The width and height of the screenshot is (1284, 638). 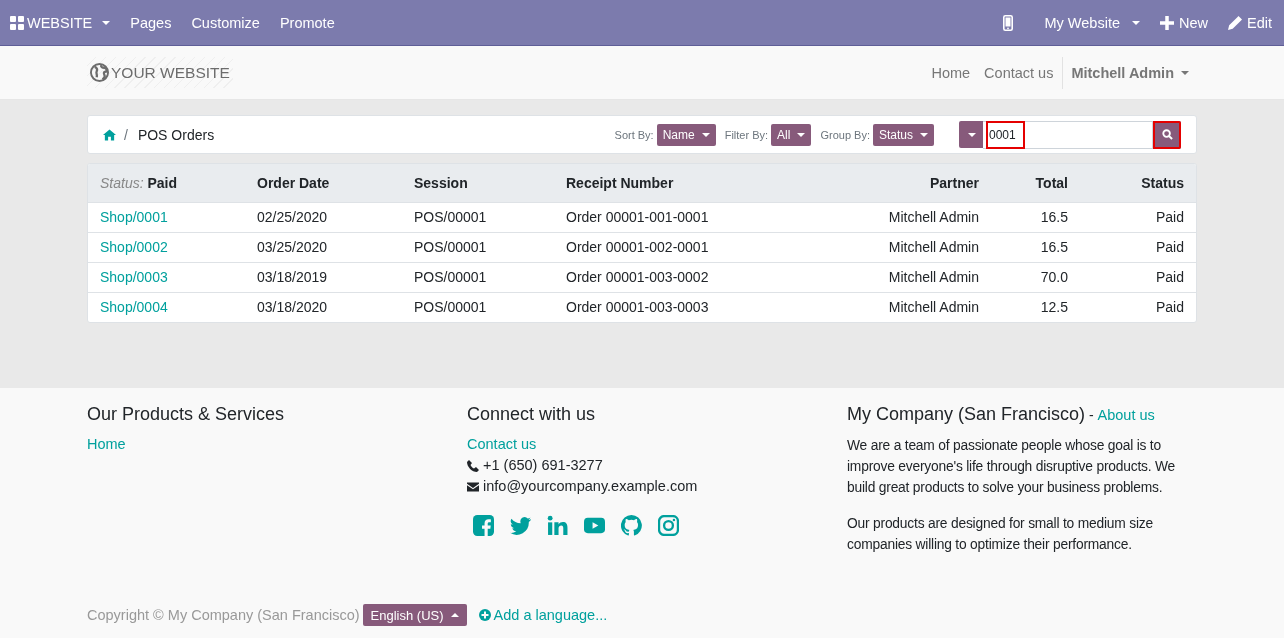 What do you see at coordinates (520, 525) in the screenshot?
I see `twitter-icon` at bounding box center [520, 525].